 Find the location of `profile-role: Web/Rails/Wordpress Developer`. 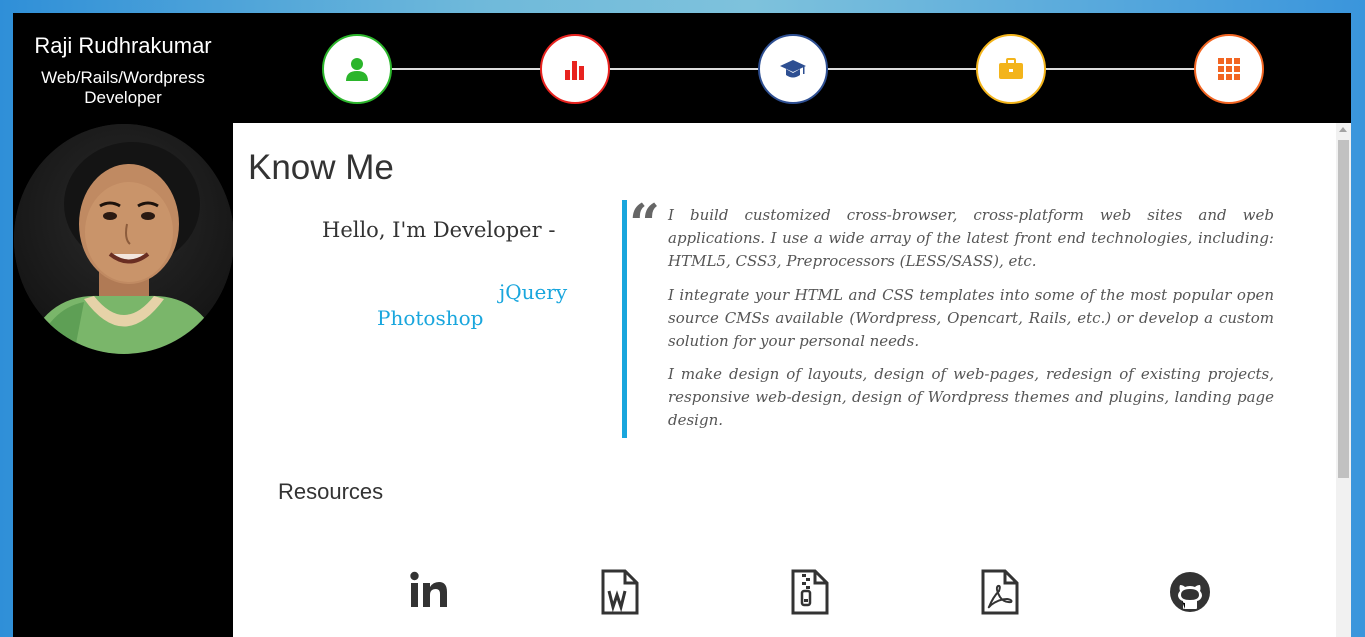

profile-role: Web/Rails/Wordpress Developer is located at coordinates (123, 87).